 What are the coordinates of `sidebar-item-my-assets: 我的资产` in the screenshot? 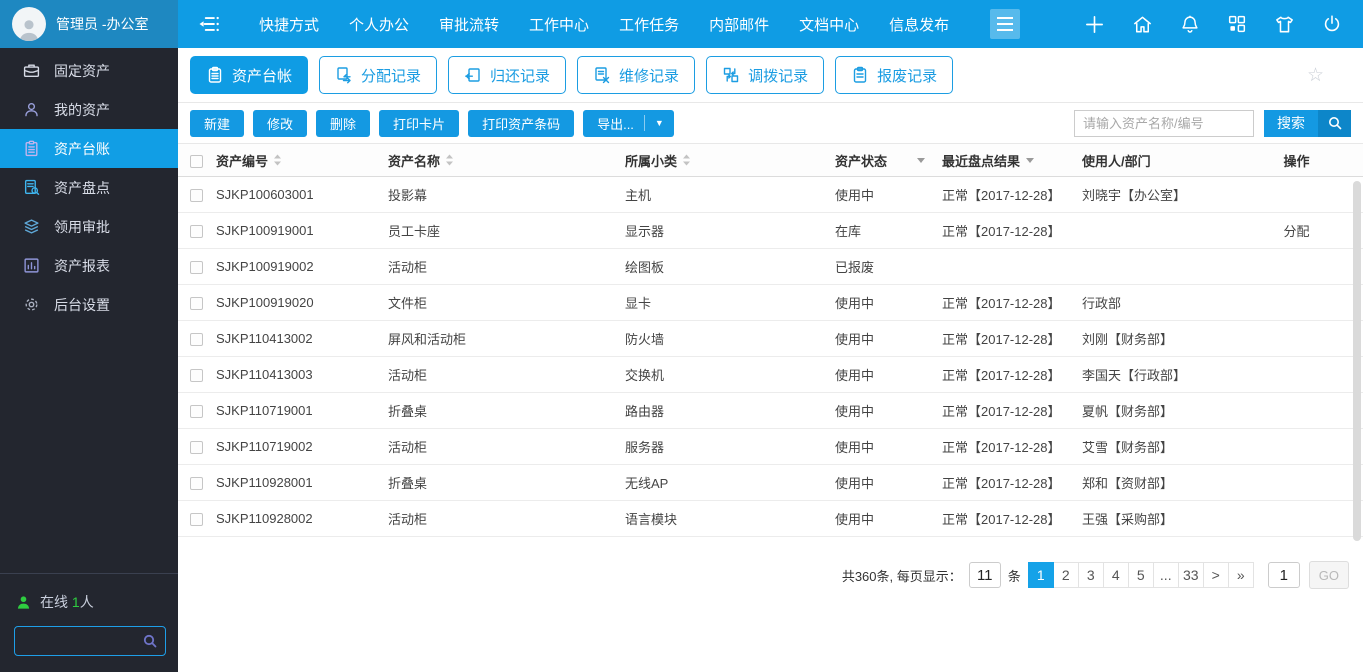 It's located at (89, 109).